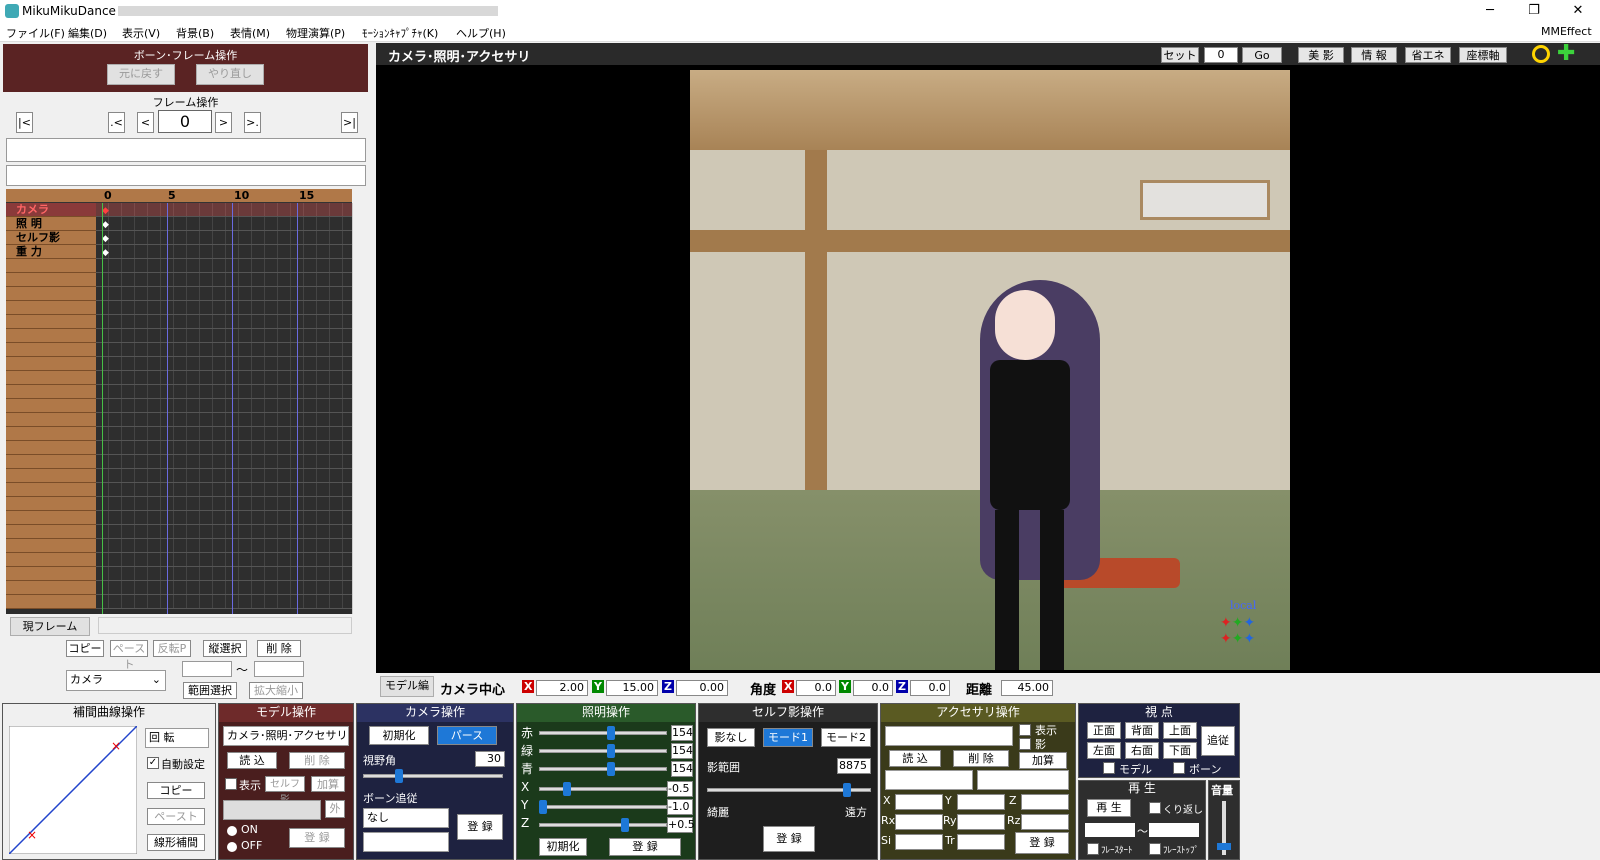  I want to click on beauty-shadow-button: 美 影, so click(1321, 55).